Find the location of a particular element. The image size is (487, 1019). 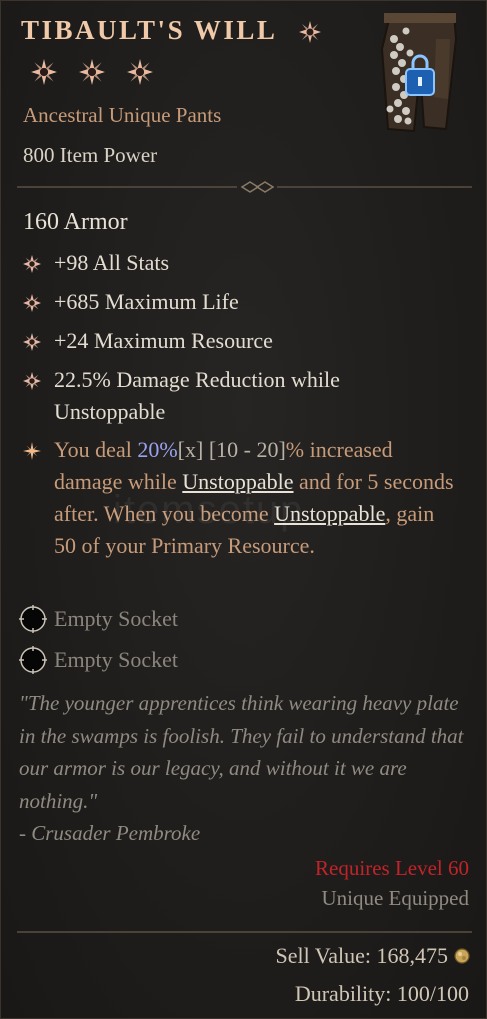

unique-equipped: Unique Equipped is located at coordinates (395, 898).